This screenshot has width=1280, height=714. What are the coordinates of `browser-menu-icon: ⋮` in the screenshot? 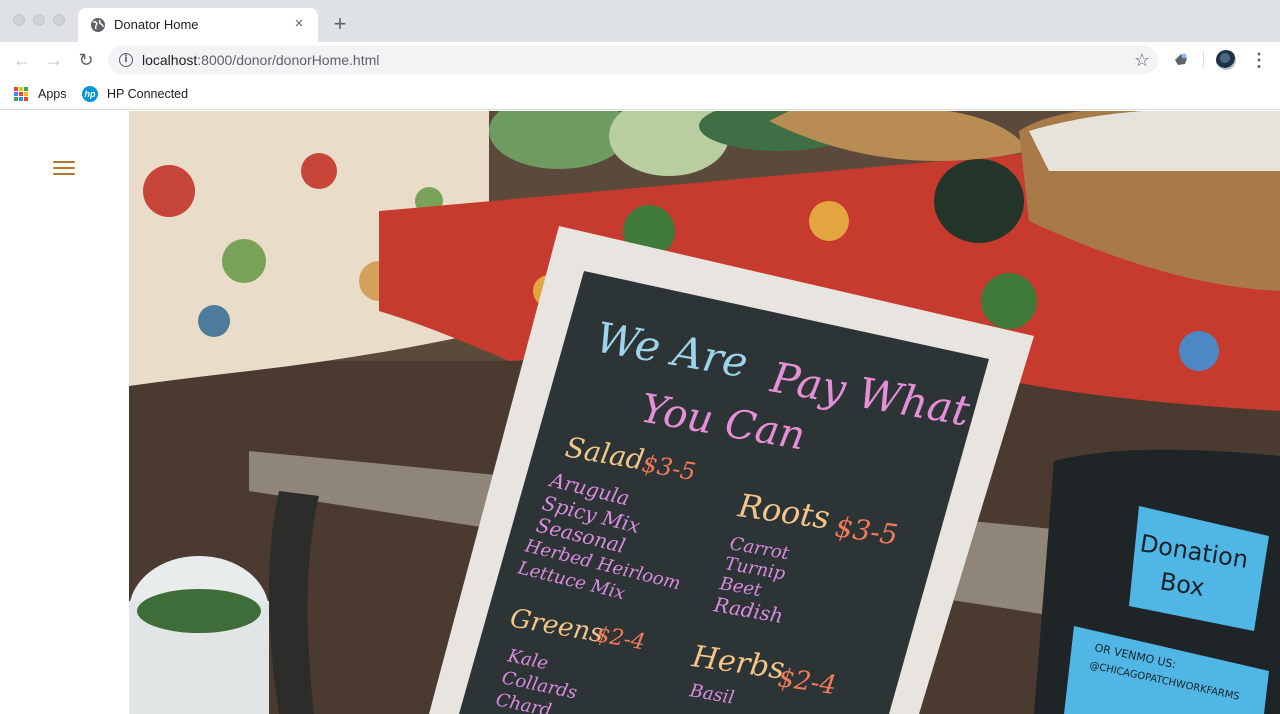 It's located at (1259, 60).